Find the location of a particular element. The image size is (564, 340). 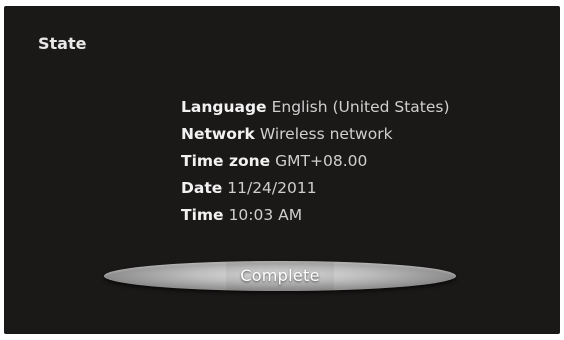

complete-button: Complete is located at coordinates (280, 276).